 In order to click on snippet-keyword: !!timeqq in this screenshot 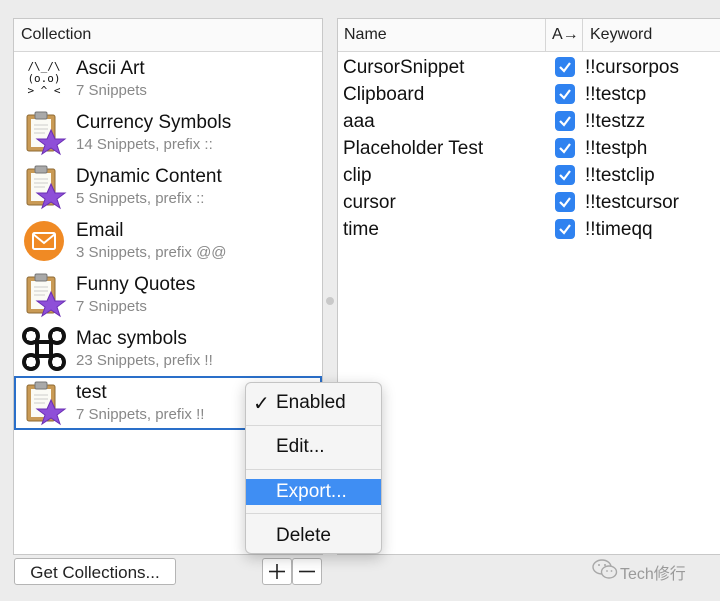, I will do `click(619, 229)`.